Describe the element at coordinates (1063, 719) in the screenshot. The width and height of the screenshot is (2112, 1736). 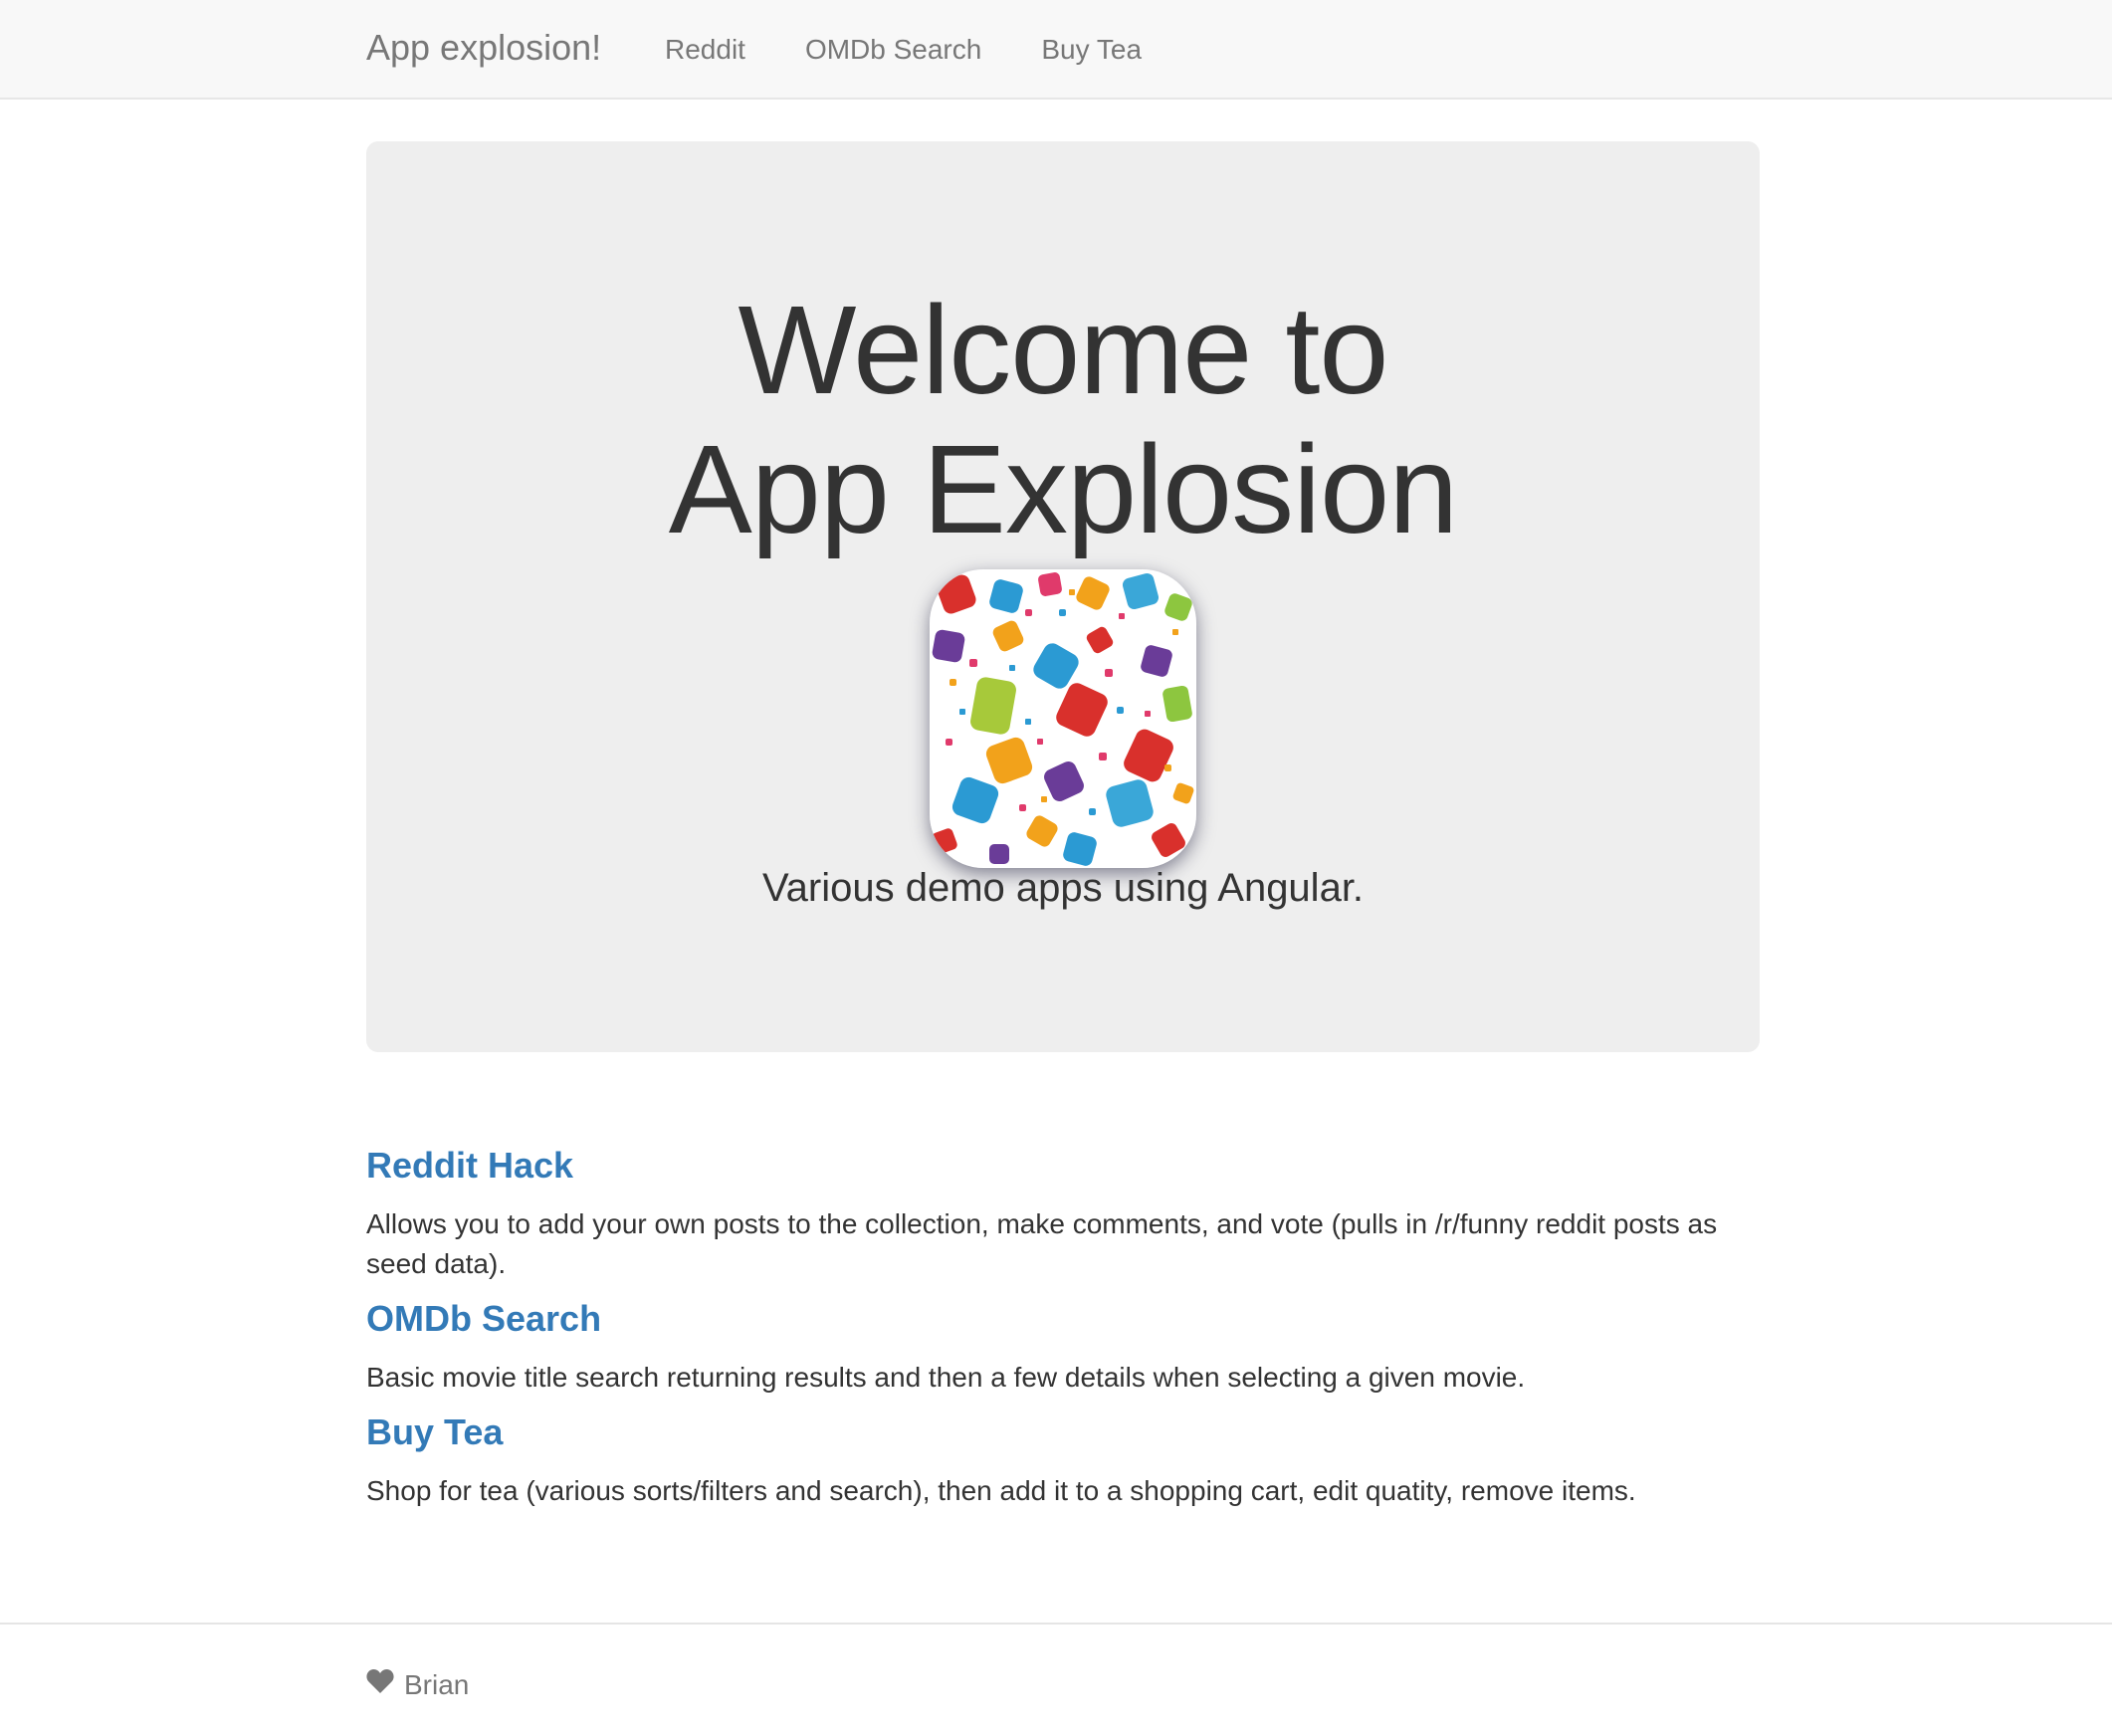
I see `app-explosion-logo-icon` at that location.